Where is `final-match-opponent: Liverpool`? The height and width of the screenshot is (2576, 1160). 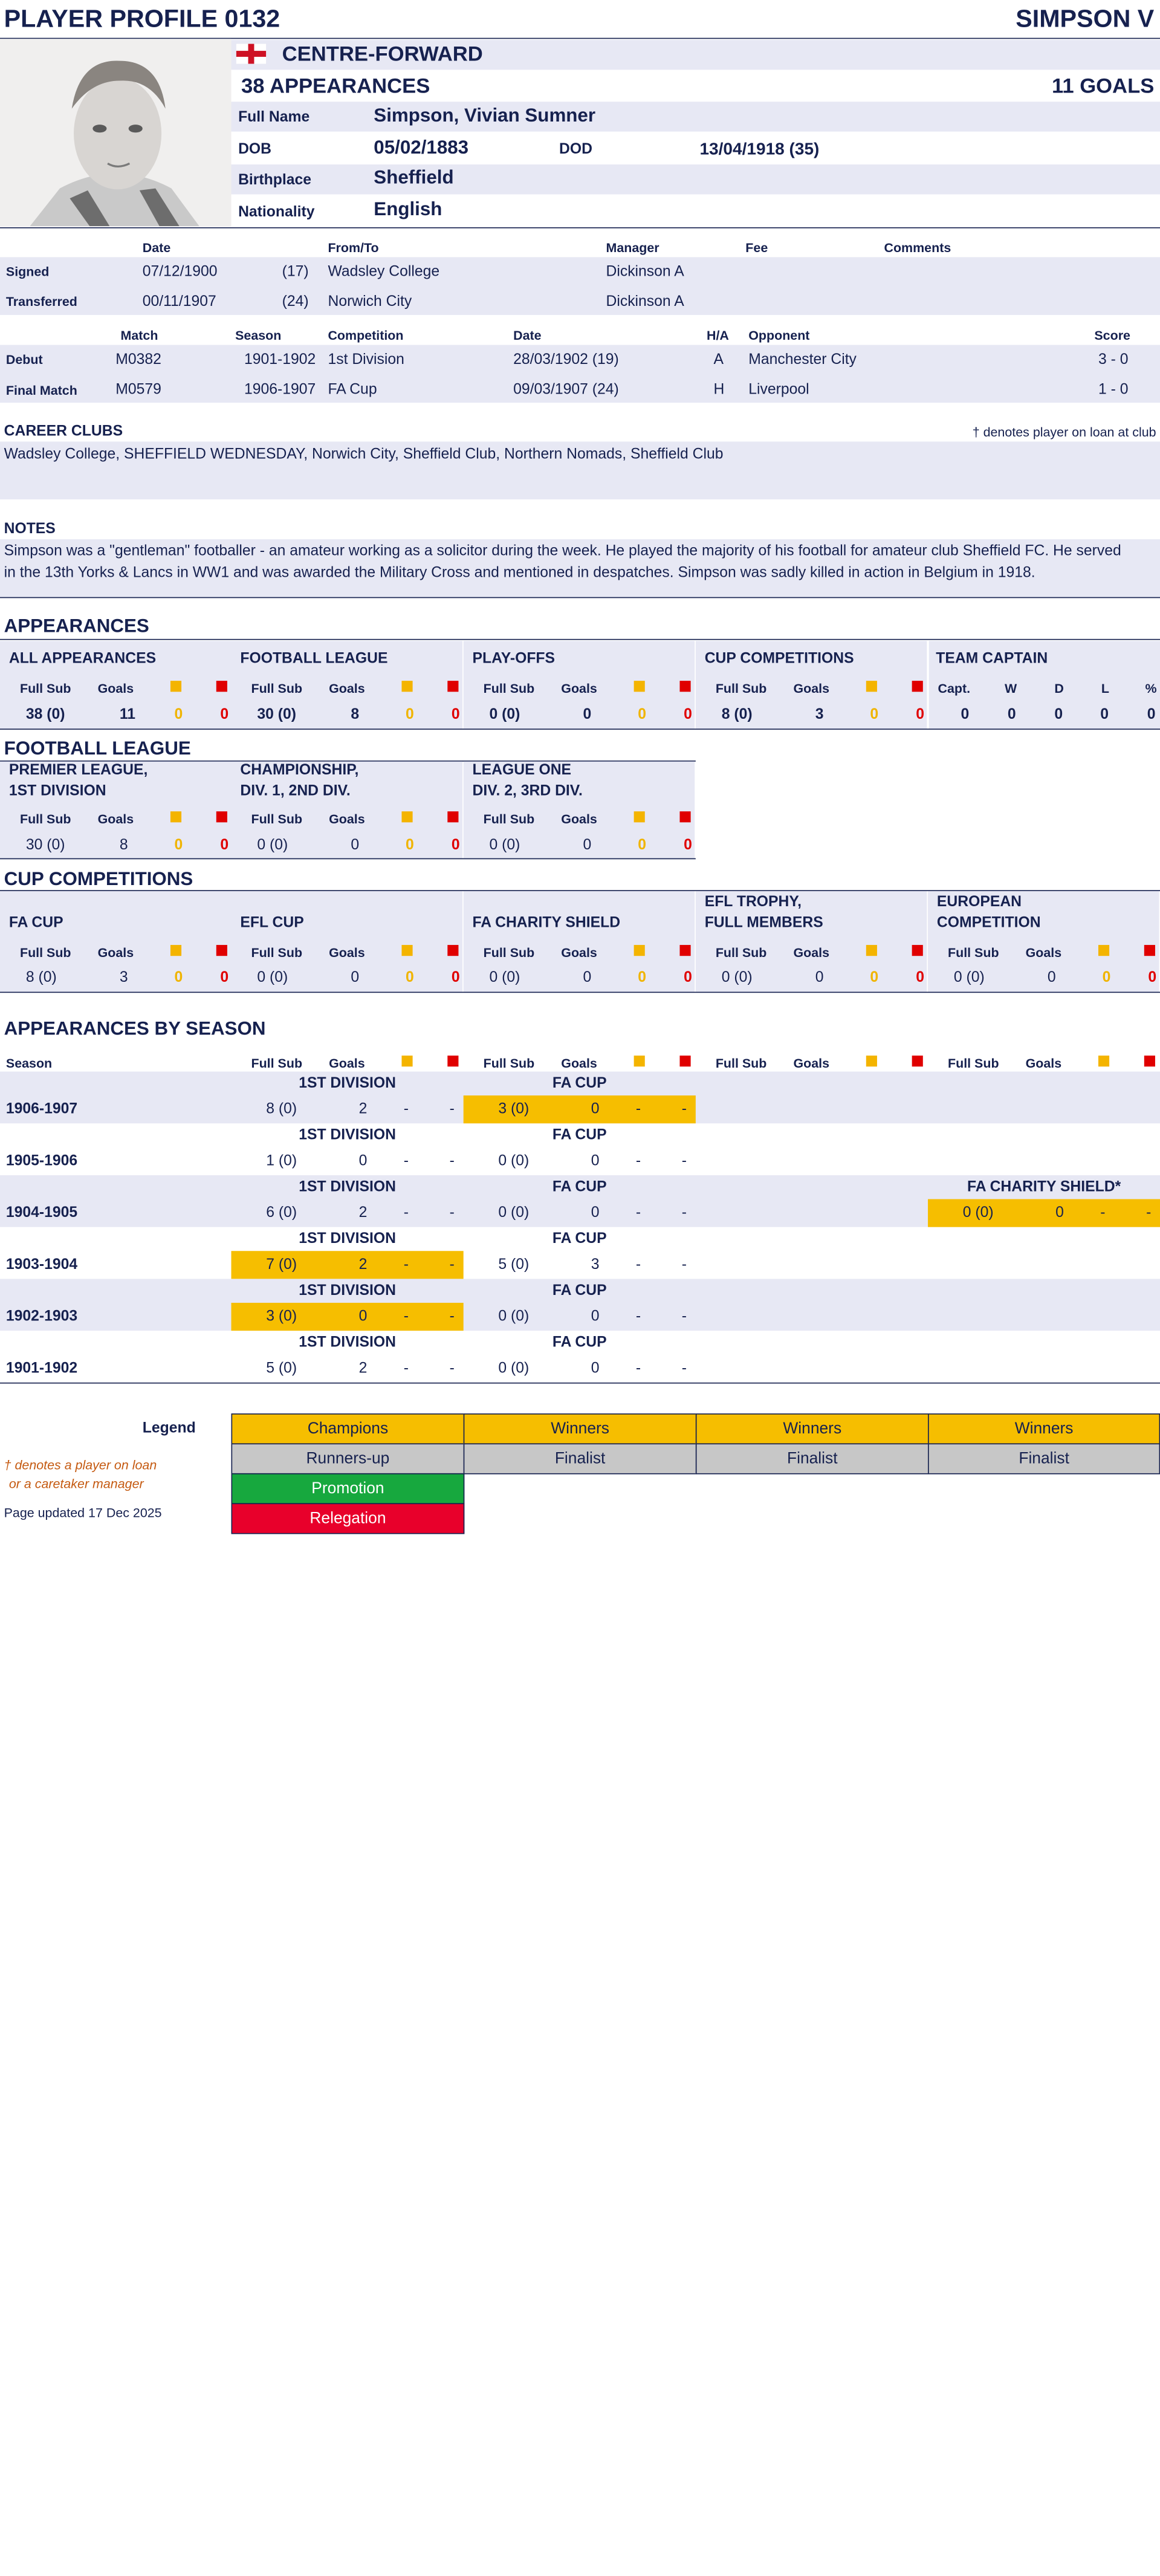 final-match-opponent: Liverpool is located at coordinates (778, 389).